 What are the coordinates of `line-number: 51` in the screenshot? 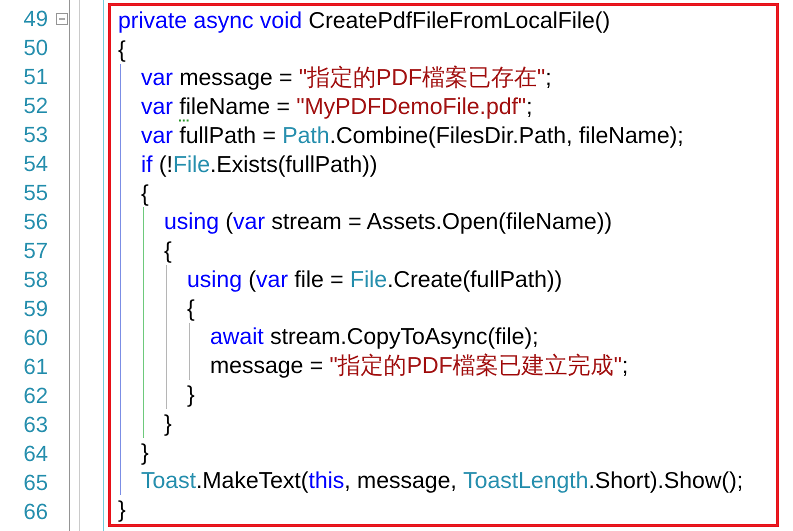 It's located at (36, 76).